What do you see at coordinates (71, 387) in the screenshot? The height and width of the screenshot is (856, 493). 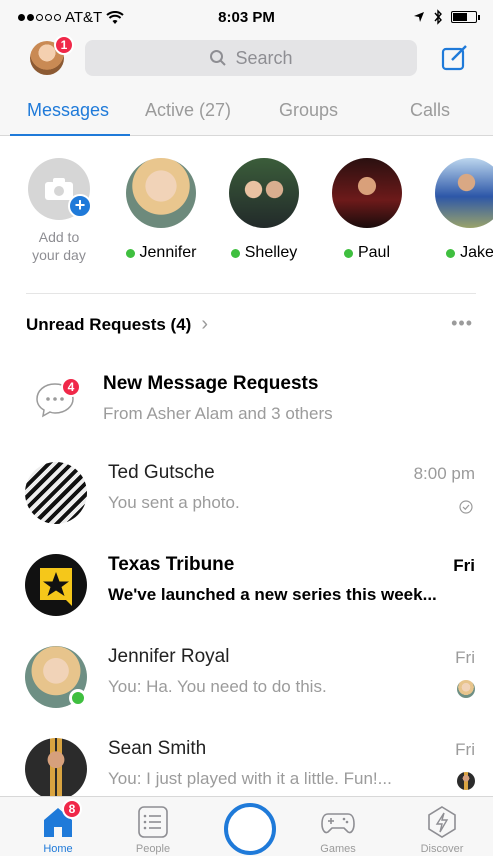 I see `requests-badge: 4` at bounding box center [71, 387].